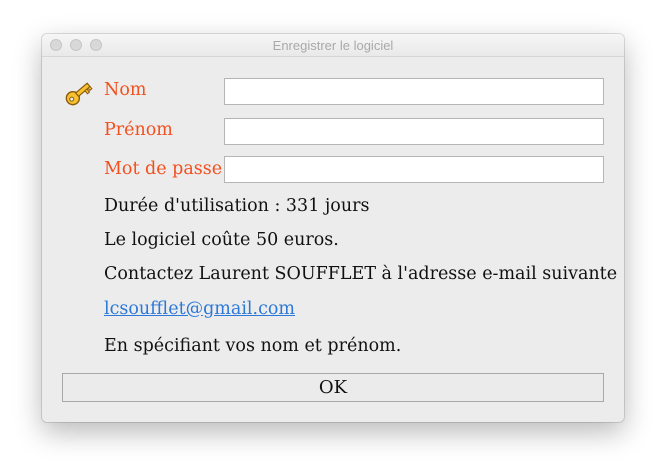 This screenshot has height=472, width=666. I want to click on name-label: Nom, so click(125, 90).